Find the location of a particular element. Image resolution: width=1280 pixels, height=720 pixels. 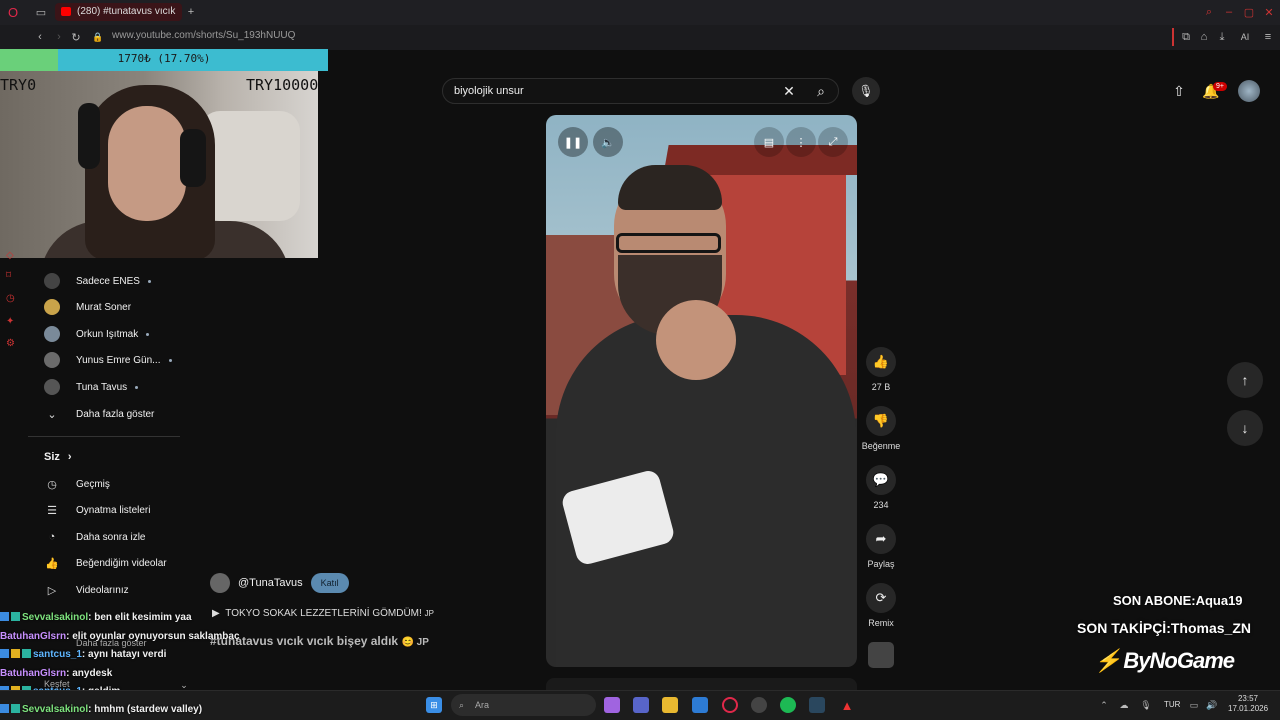

minimize-icon: – is located at coordinates (1229, 12).